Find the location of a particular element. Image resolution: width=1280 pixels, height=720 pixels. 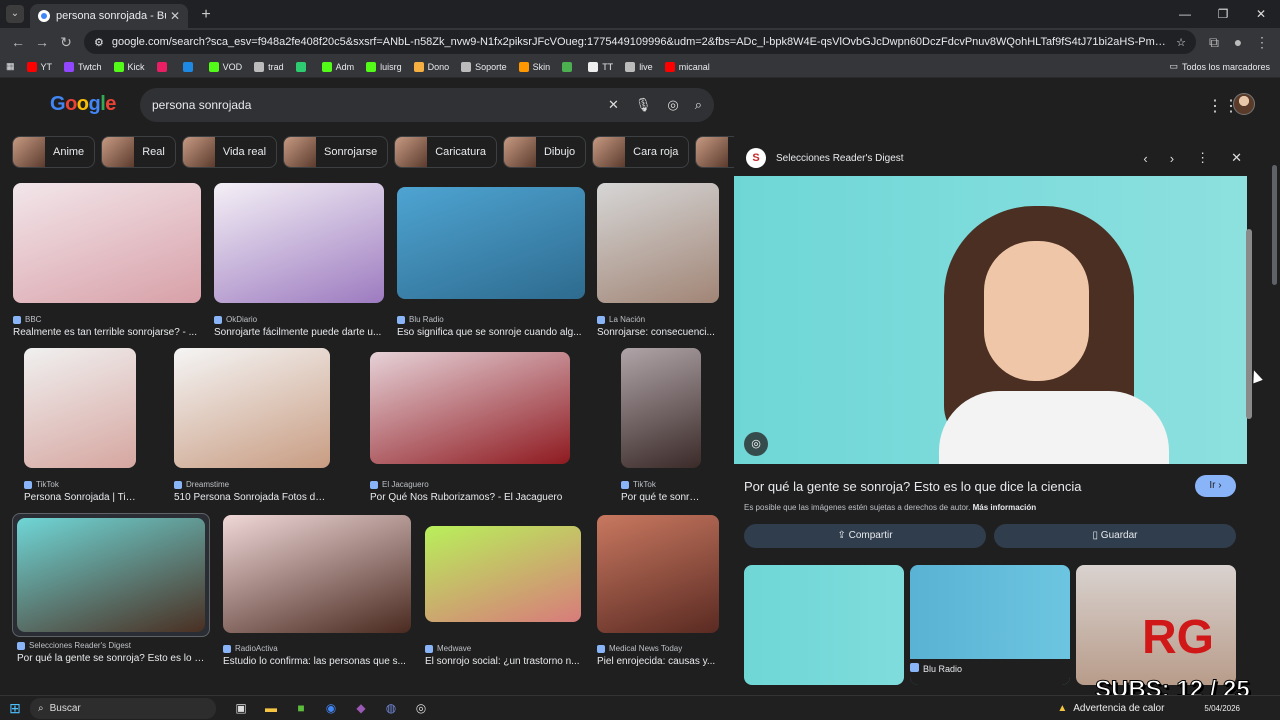

apps-grid-icon: ▦ is located at coordinates (10, 66).